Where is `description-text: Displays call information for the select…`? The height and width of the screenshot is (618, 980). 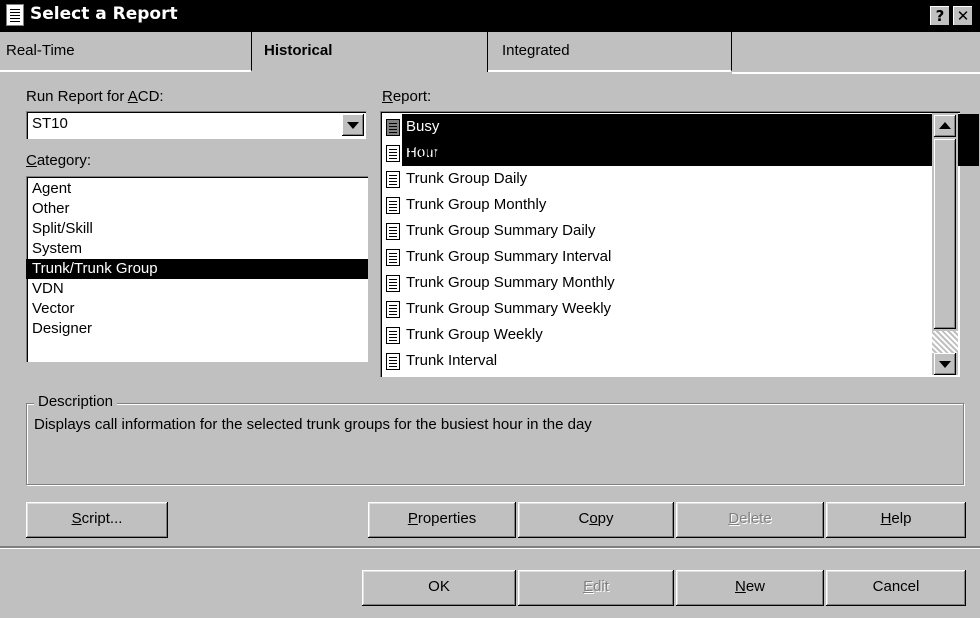
description-text: Displays call information for the select… is located at coordinates (313, 424).